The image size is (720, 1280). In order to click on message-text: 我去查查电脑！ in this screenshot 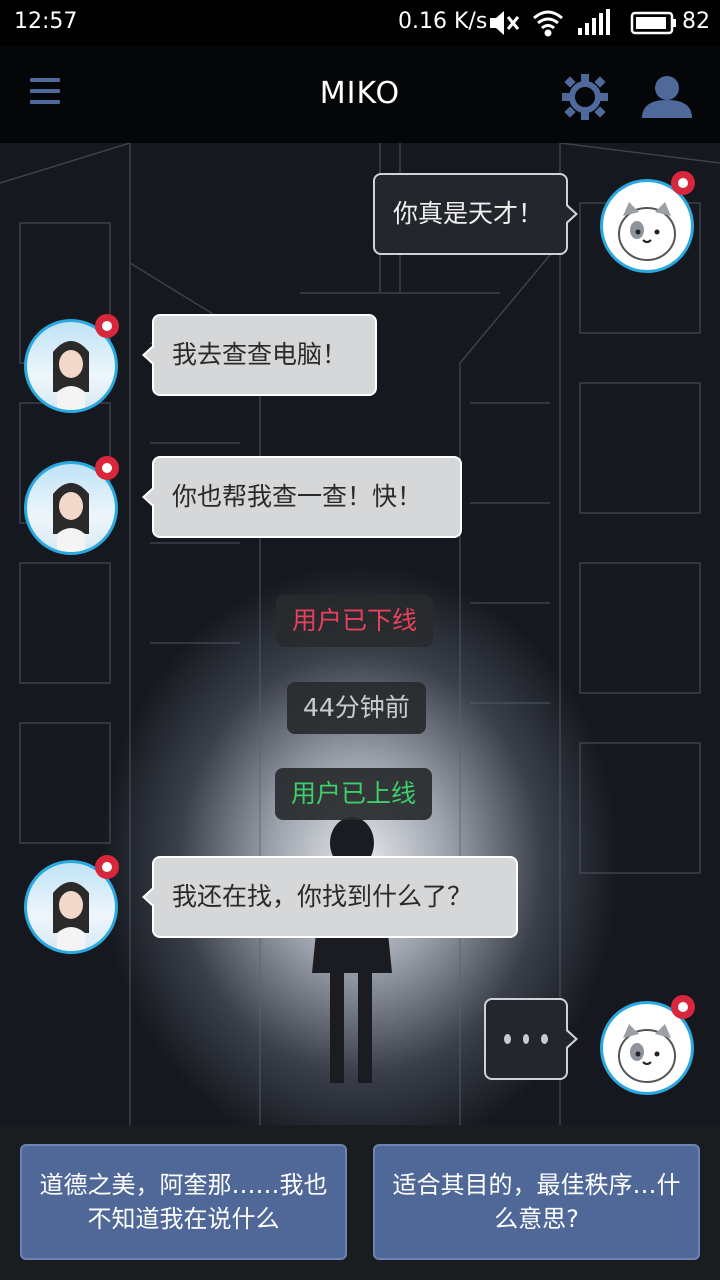, I will do `click(260, 354)`.